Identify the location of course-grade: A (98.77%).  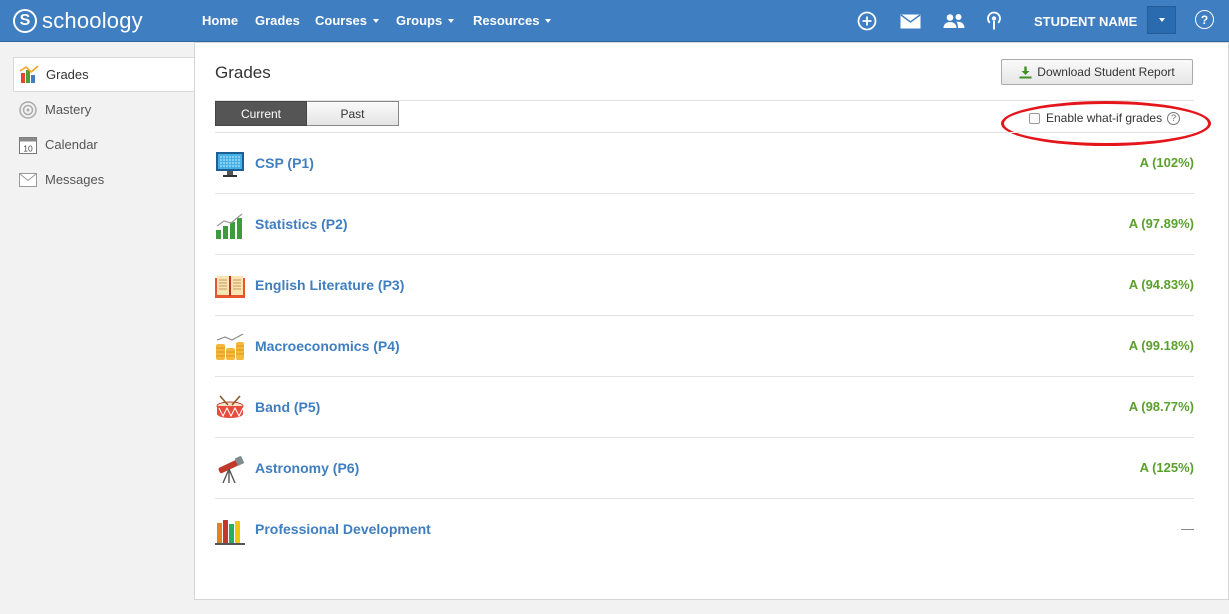
(1161, 406).